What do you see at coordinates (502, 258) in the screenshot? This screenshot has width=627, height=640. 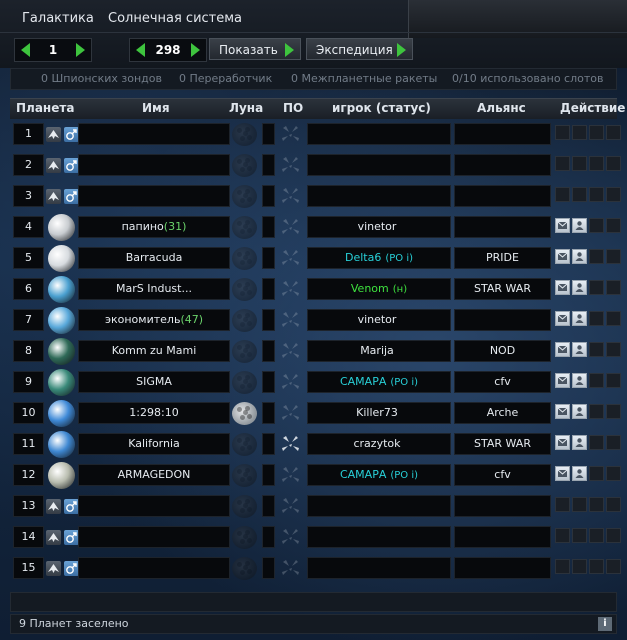 I see `alliance-name: PRIDE` at bounding box center [502, 258].